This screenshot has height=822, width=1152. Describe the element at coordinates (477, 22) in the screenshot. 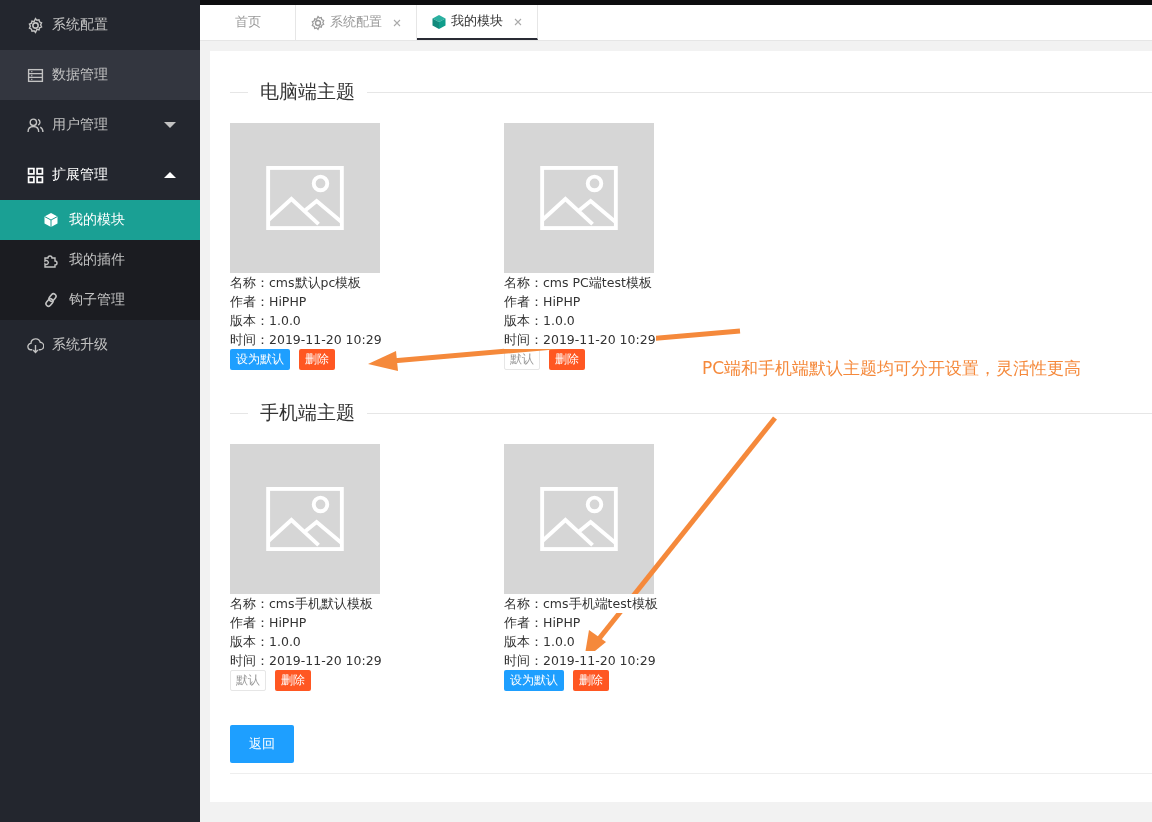

I see `tab: 我的模块` at that location.